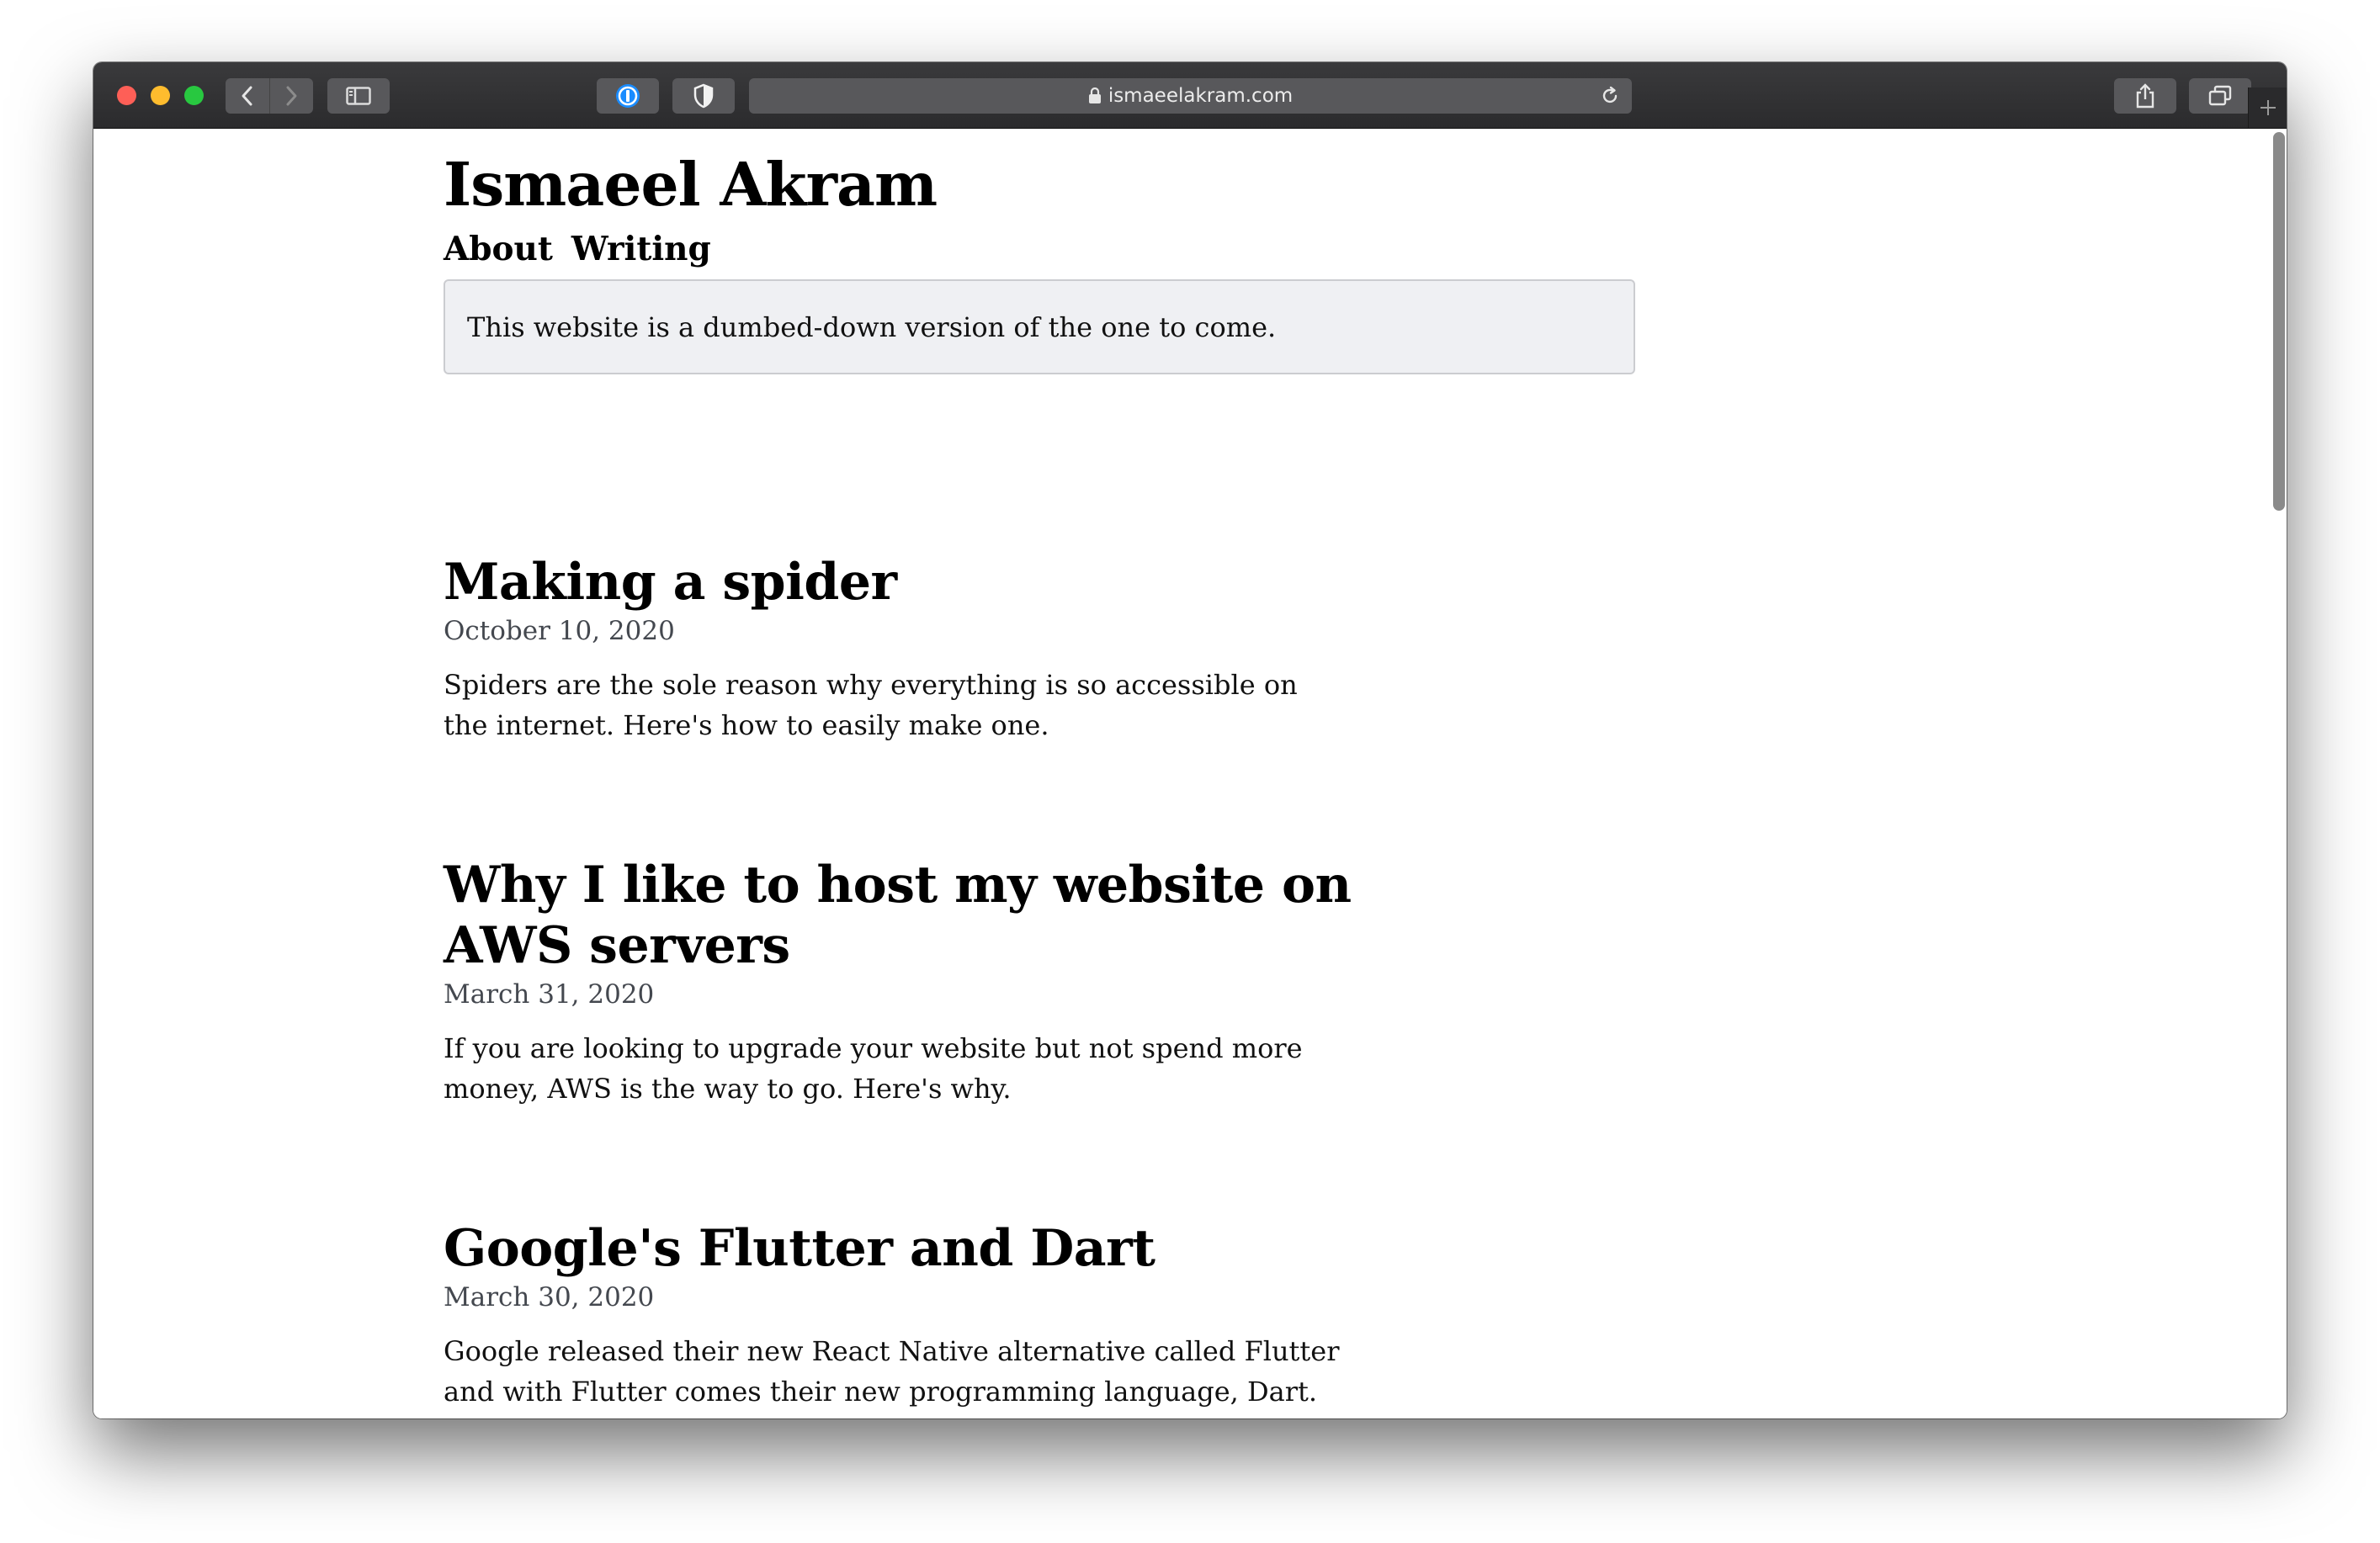 This screenshot has height=1543, width=2380. I want to click on back-button, so click(247, 96).